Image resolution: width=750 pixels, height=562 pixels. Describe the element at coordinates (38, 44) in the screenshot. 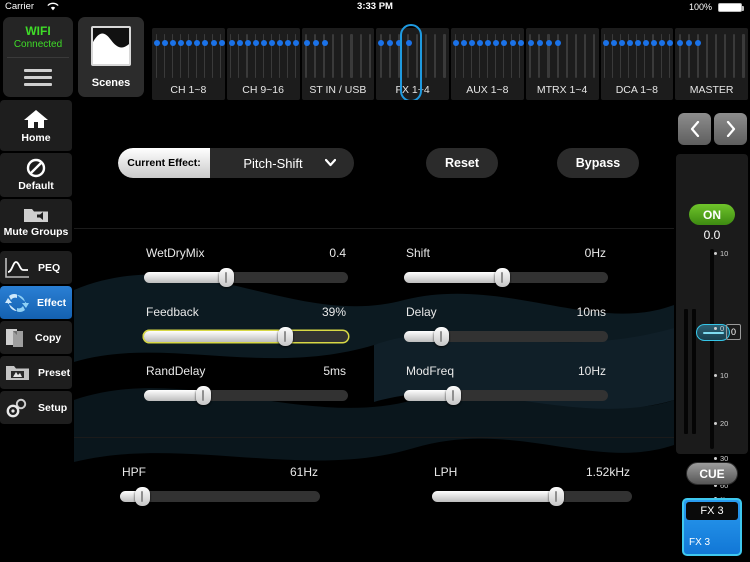

I see `wifi-status-label: Connected` at that location.